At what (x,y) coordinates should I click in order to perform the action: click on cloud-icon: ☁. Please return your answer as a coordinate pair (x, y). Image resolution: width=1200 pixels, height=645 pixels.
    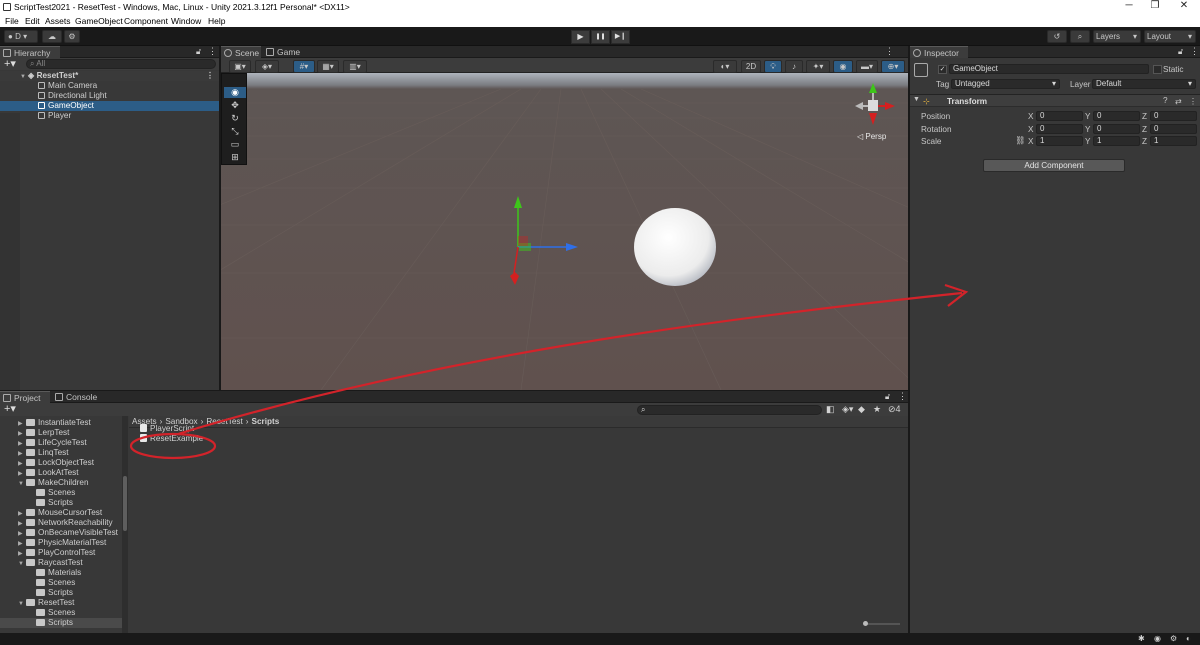
    Looking at the image, I should click on (52, 36).